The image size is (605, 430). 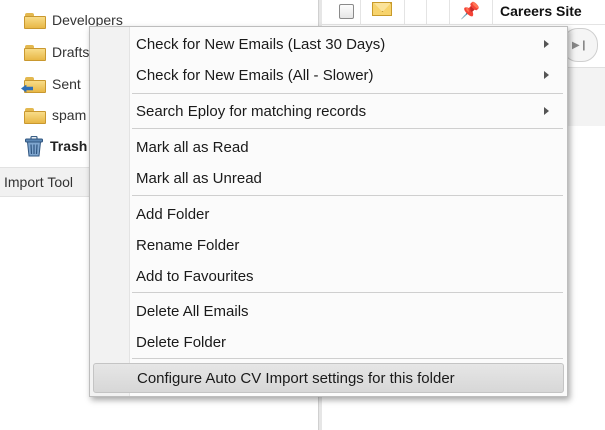 What do you see at coordinates (192, 311) in the screenshot?
I see `menu-item-label: Delete All Emails` at bounding box center [192, 311].